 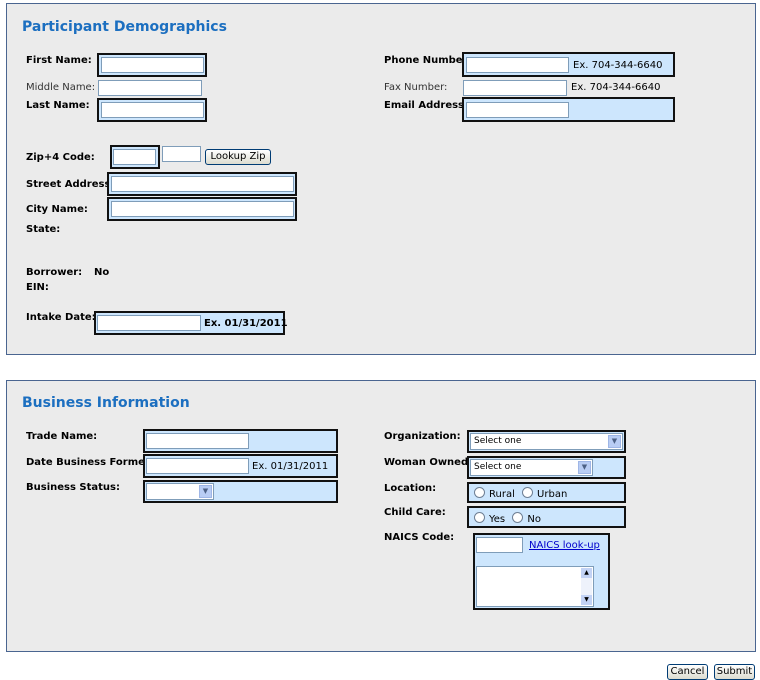 What do you see at coordinates (61, 317) in the screenshot?
I see `intake-date-label: Intake Date:` at bounding box center [61, 317].